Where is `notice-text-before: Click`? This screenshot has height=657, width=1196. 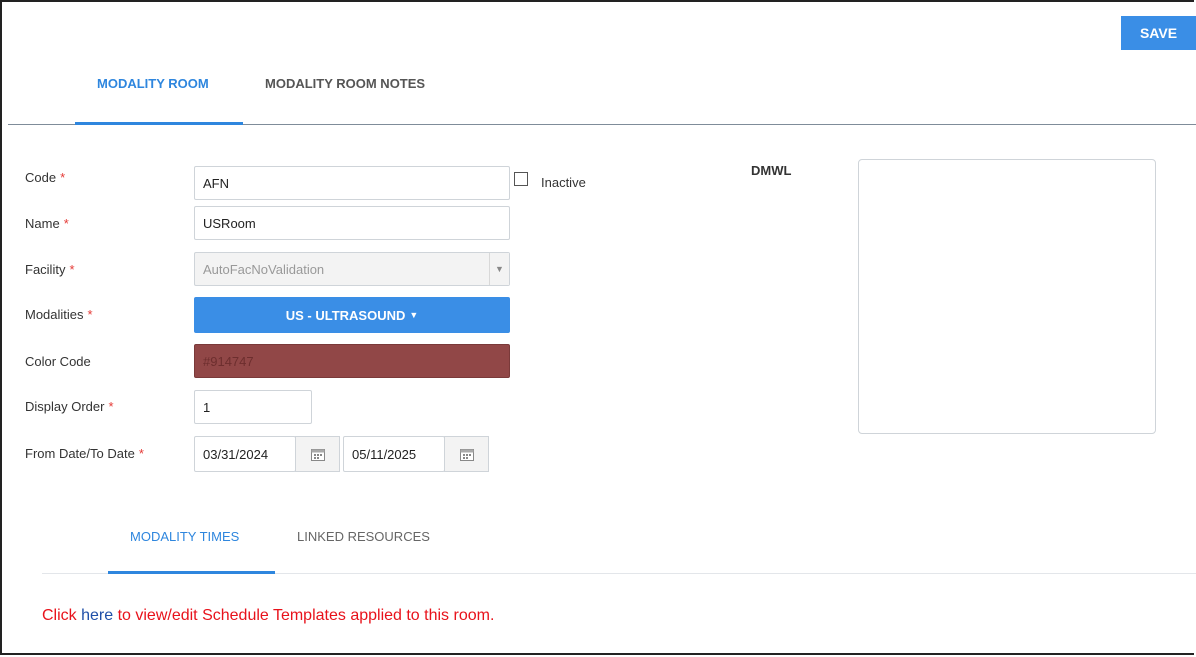 notice-text-before: Click is located at coordinates (62, 615).